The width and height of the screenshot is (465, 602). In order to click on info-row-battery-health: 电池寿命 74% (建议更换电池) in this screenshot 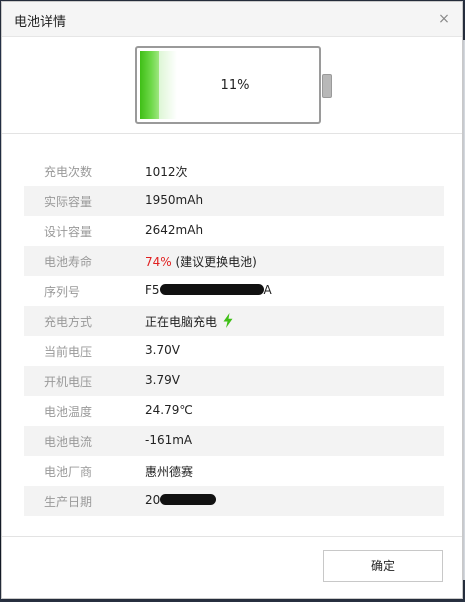, I will do `click(234, 261)`.